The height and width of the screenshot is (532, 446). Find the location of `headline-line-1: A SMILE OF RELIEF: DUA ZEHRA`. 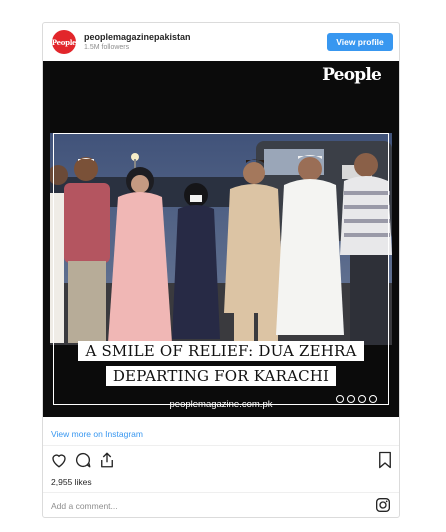

headline-line-1: A SMILE OF RELIEF: DUA ZEHRA is located at coordinates (221, 351).